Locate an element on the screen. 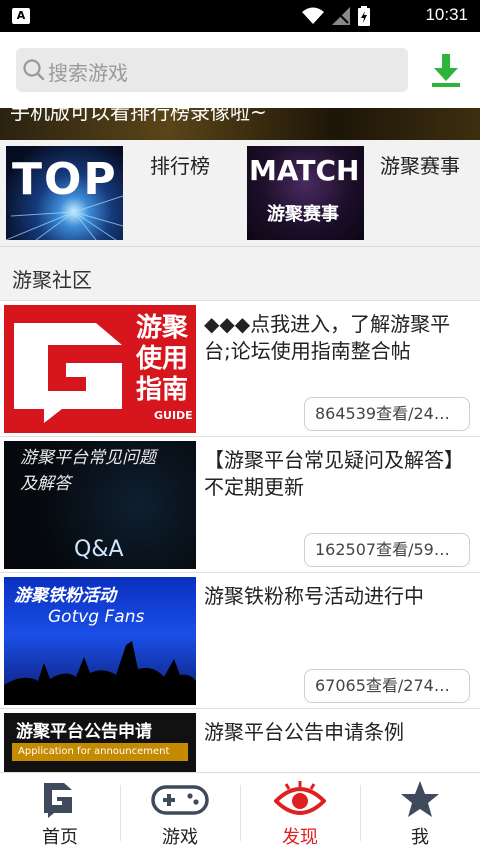 The width and height of the screenshot is (480, 852). guide-line-2: 使用 is located at coordinates (162, 359).